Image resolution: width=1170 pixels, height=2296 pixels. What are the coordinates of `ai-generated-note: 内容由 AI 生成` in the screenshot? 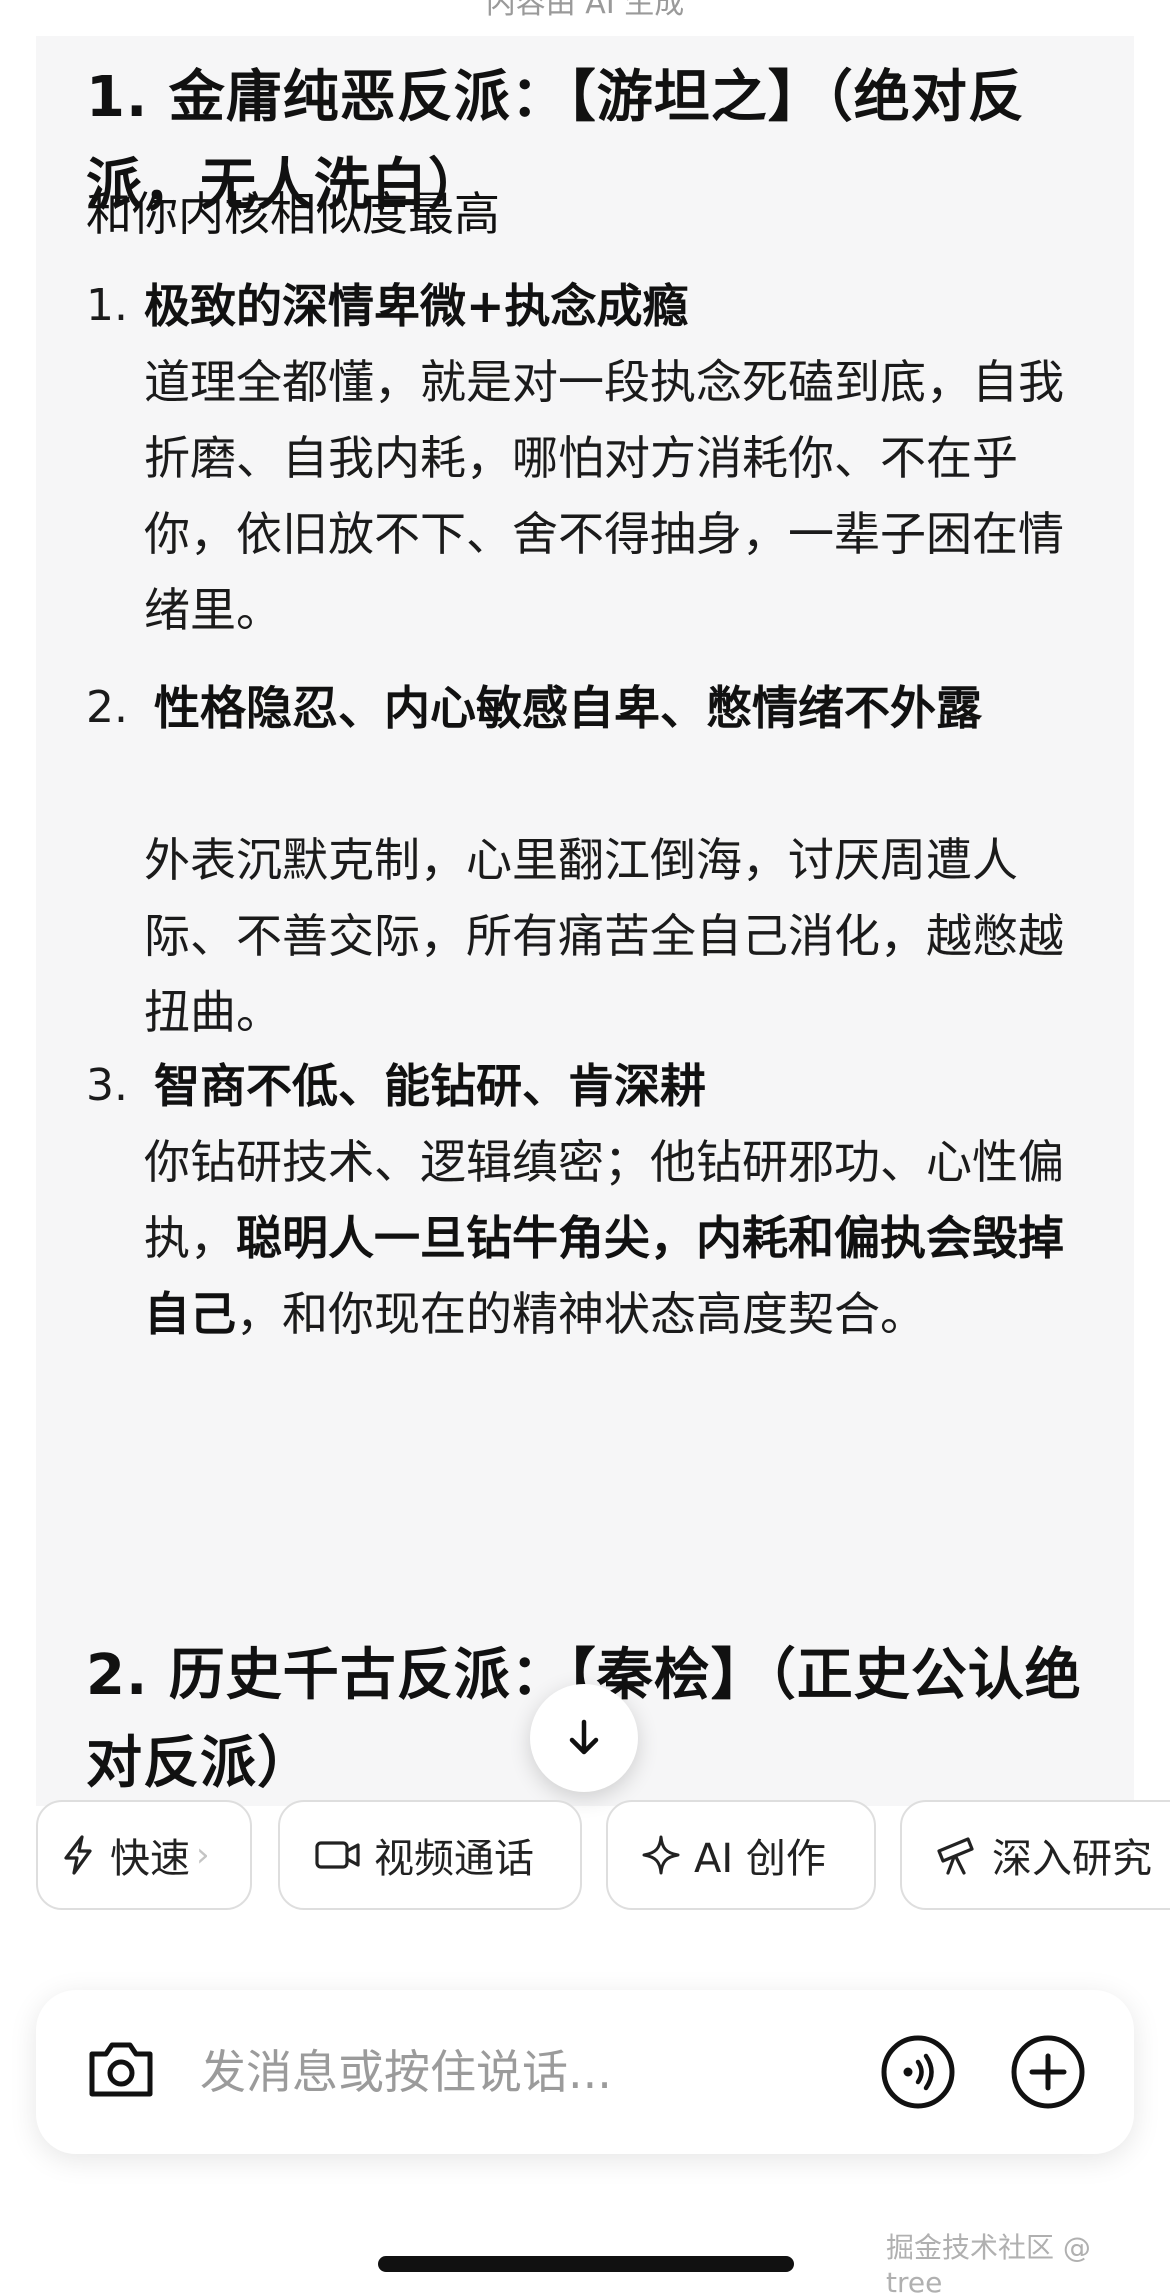 It's located at (585, 10).